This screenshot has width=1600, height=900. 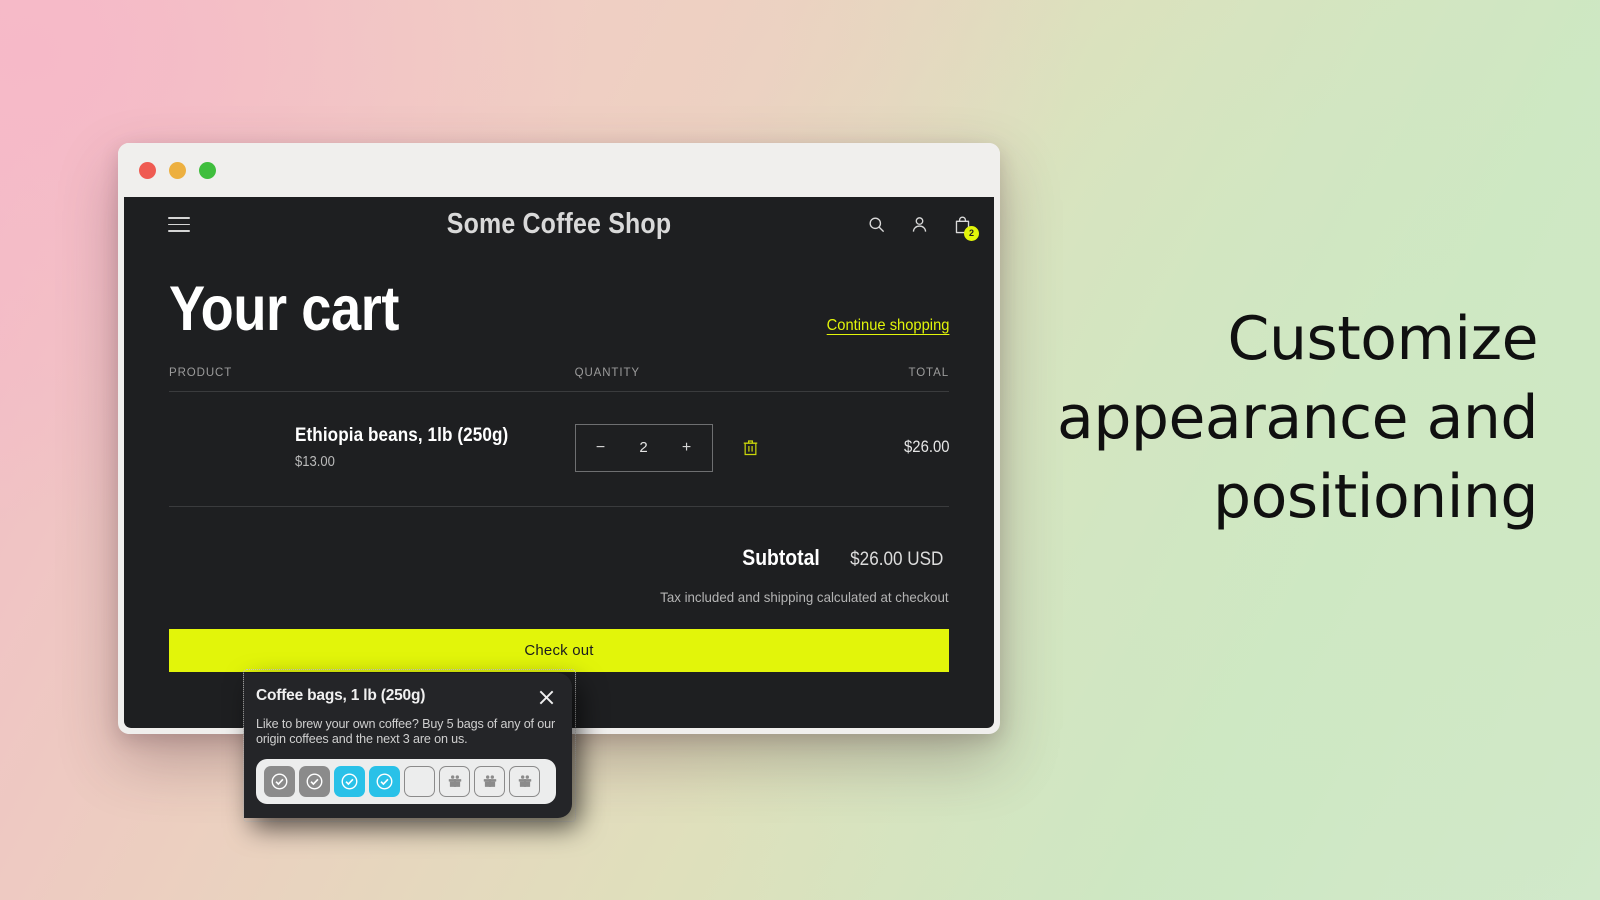 I want to click on cart-item-price: $13.00, so click(x=315, y=462).